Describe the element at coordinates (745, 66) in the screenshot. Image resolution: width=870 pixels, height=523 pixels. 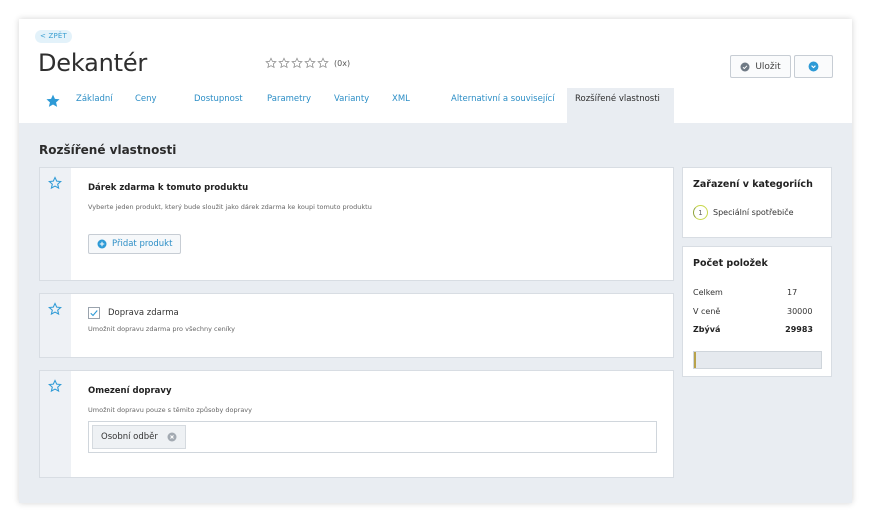
I see `check-circle-icon` at that location.